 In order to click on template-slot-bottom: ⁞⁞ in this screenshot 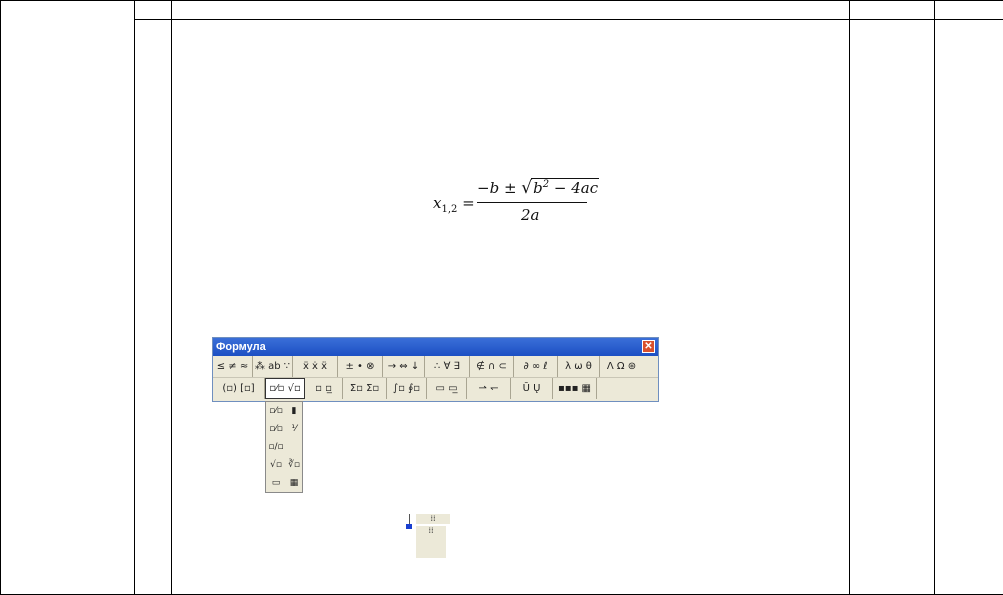, I will do `click(431, 542)`.